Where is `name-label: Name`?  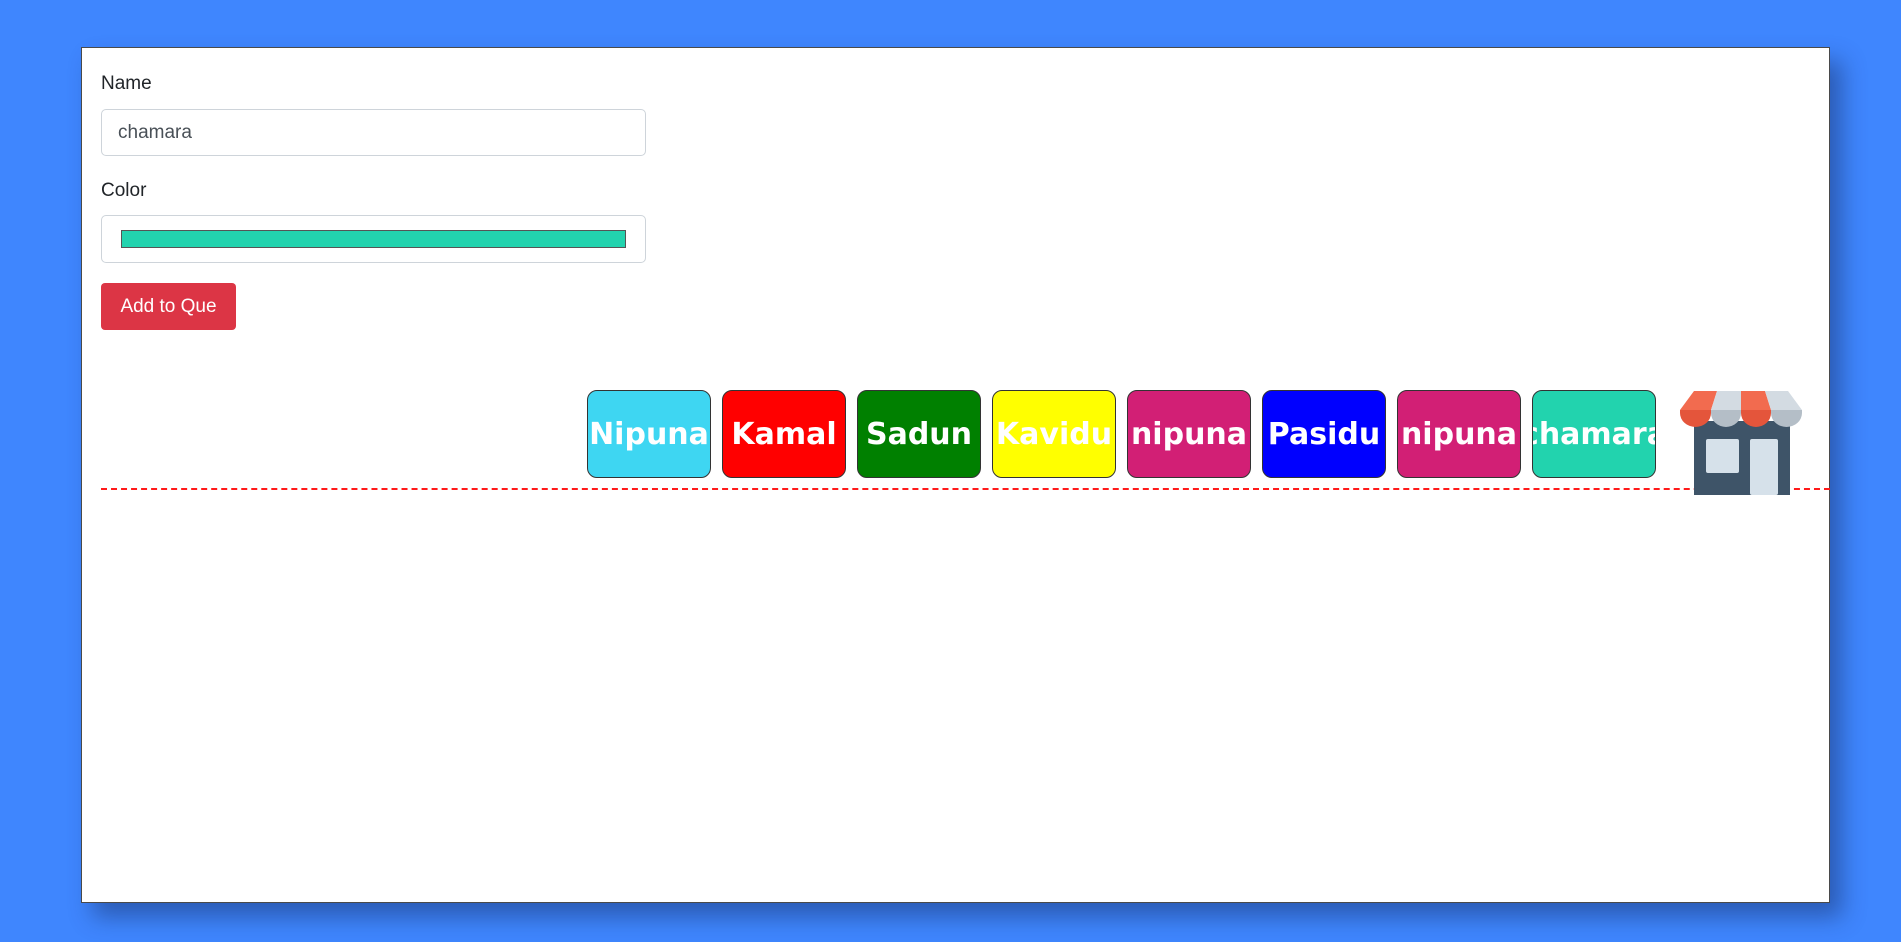
name-label: Name is located at coordinates (126, 83).